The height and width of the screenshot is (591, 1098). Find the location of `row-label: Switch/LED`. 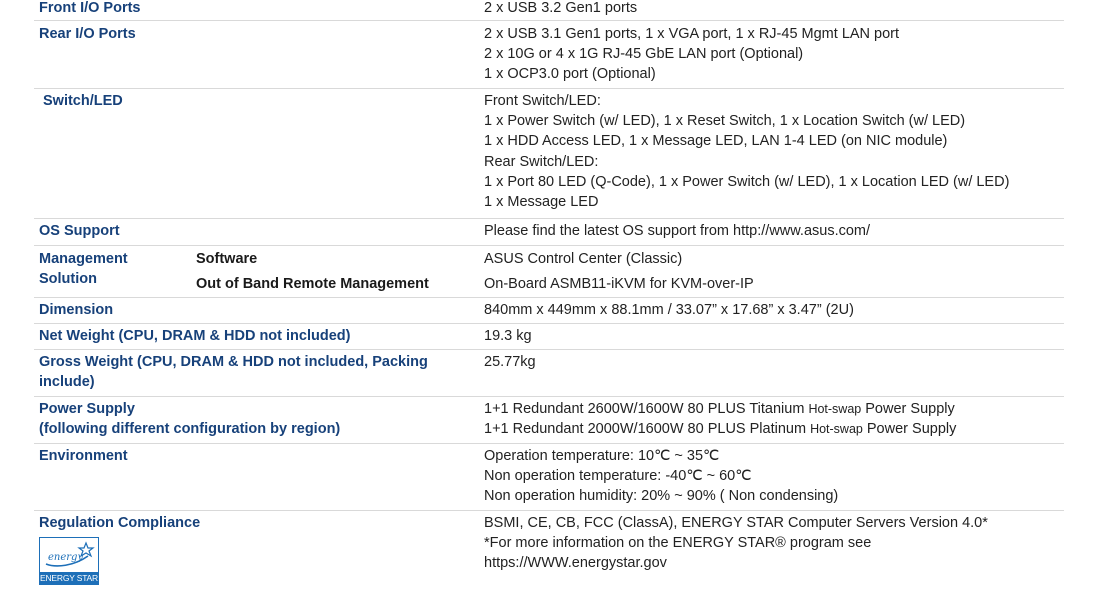

row-label: Switch/LED is located at coordinates (83, 101).